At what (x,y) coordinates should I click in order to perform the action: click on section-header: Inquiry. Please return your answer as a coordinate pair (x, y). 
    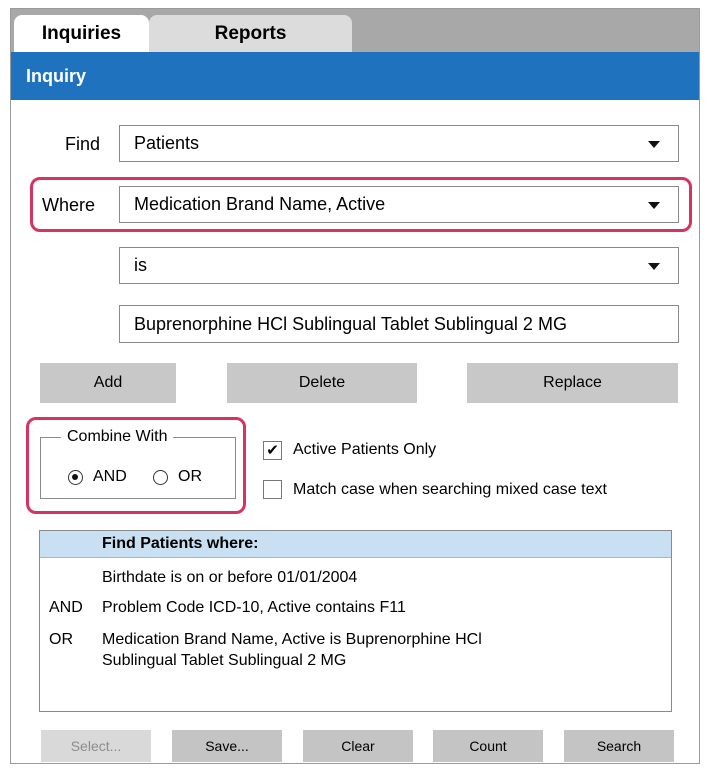
    Looking at the image, I should click on (355, 76).